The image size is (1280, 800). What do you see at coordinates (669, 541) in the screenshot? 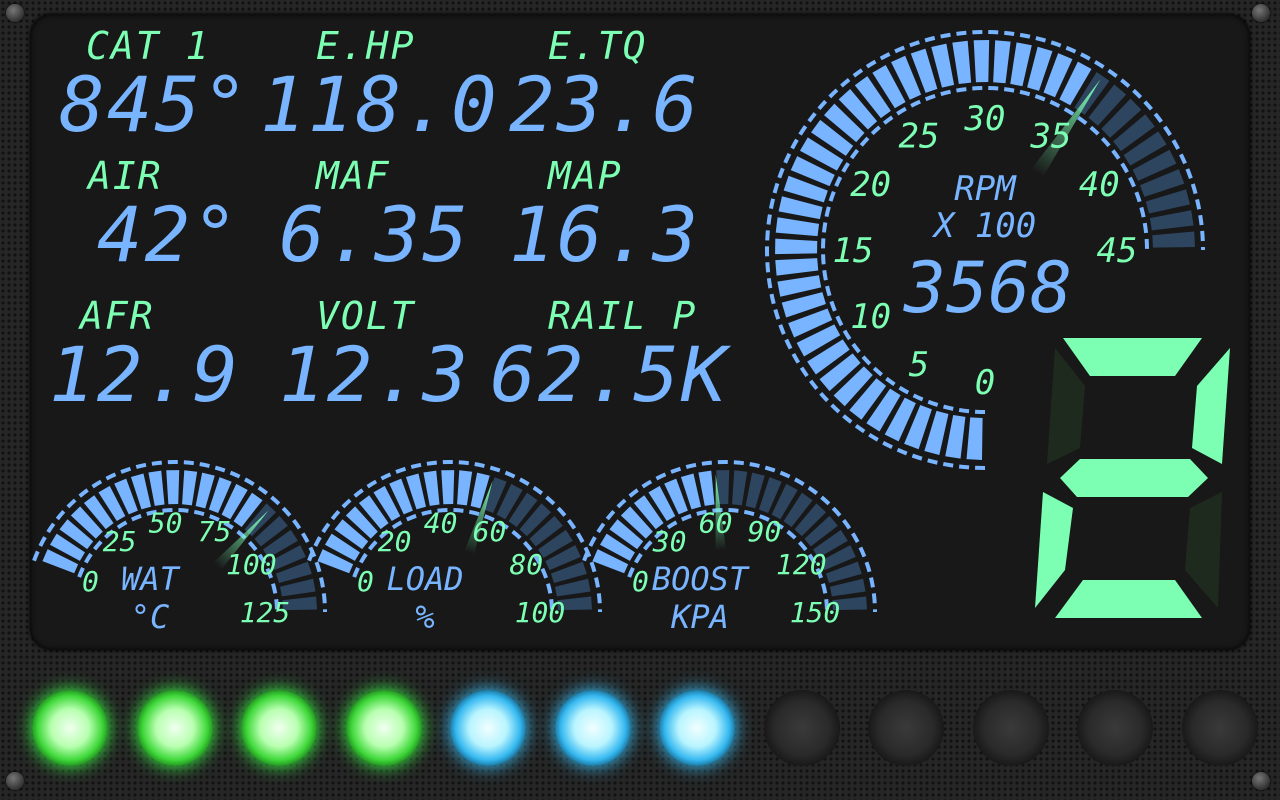
I see `gauge-boost-tick-label: 30` at bounding box center [669, 541].